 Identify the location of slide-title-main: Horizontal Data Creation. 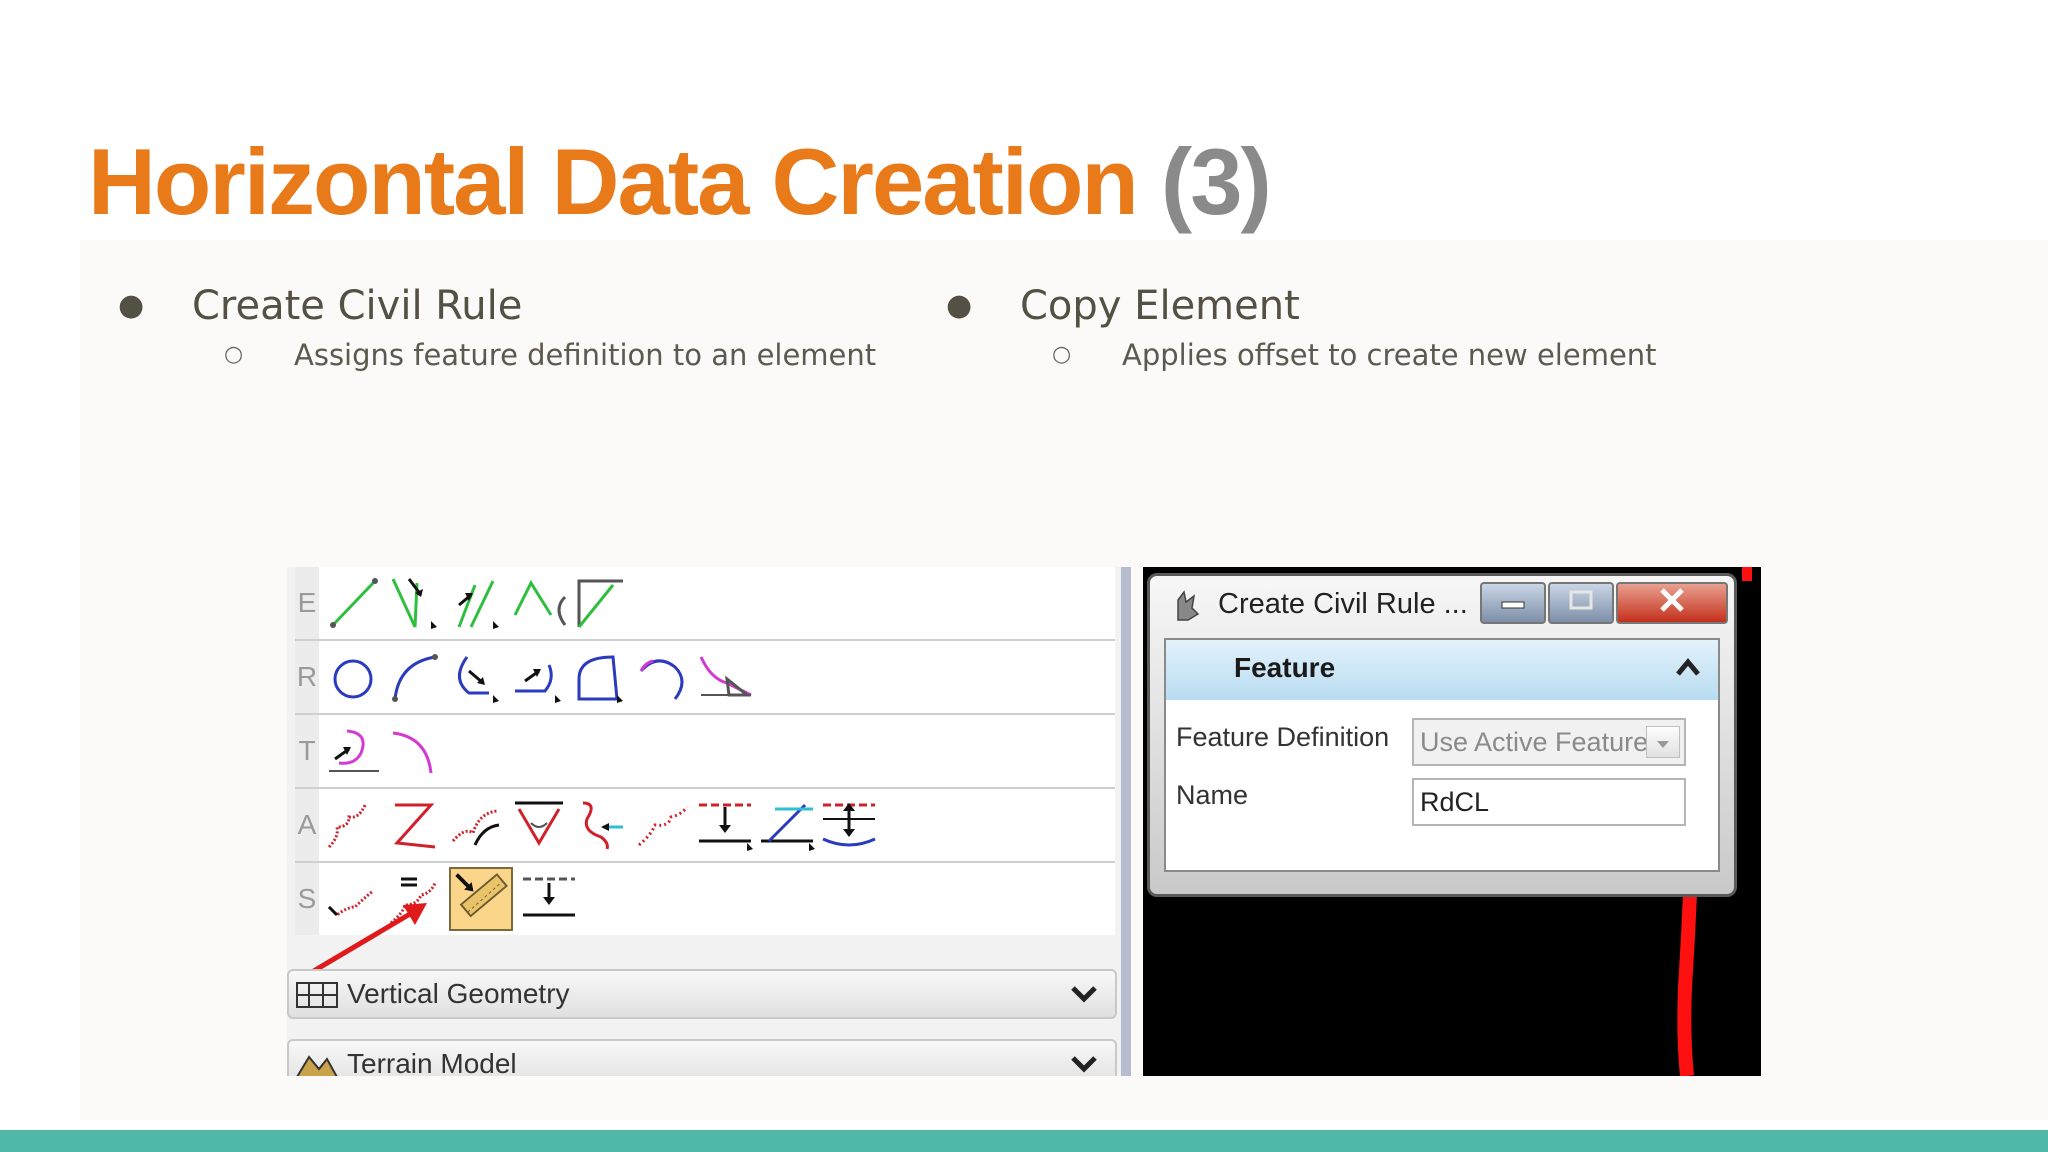
(613, 181).